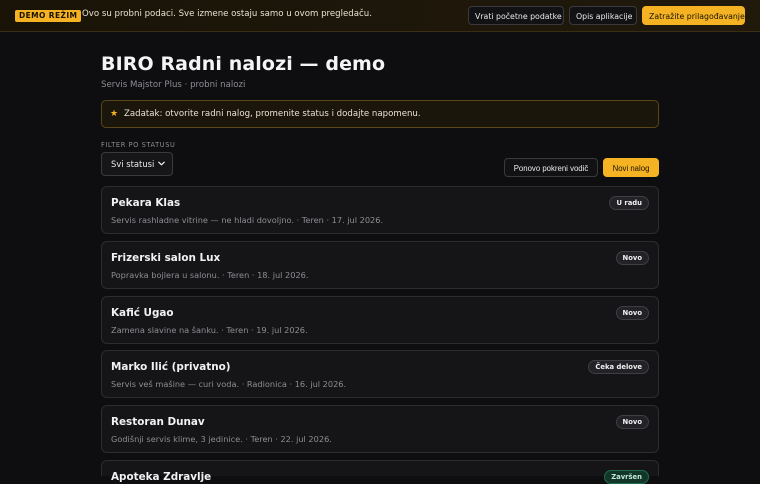 The height and width of the screenshot is (484, 760). Describe the element at coordinates (142, 313) in the screenshot. I see `order-name: Kafić Ugao` at that location.